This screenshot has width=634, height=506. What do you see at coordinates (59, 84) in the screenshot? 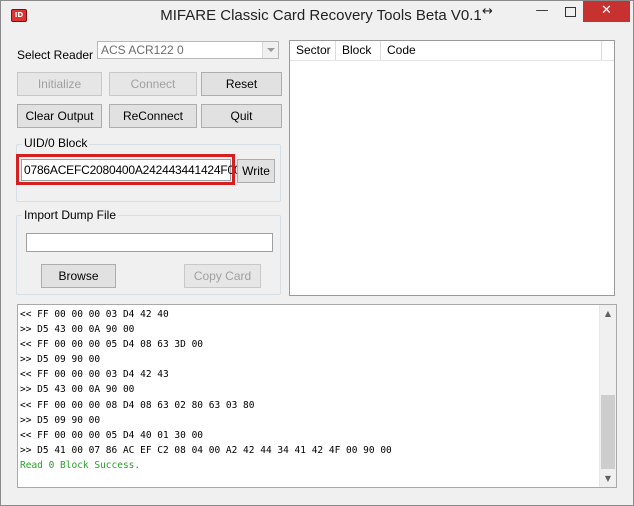
I see `initialize-button: Initialize` at bounding box center [59, 84].